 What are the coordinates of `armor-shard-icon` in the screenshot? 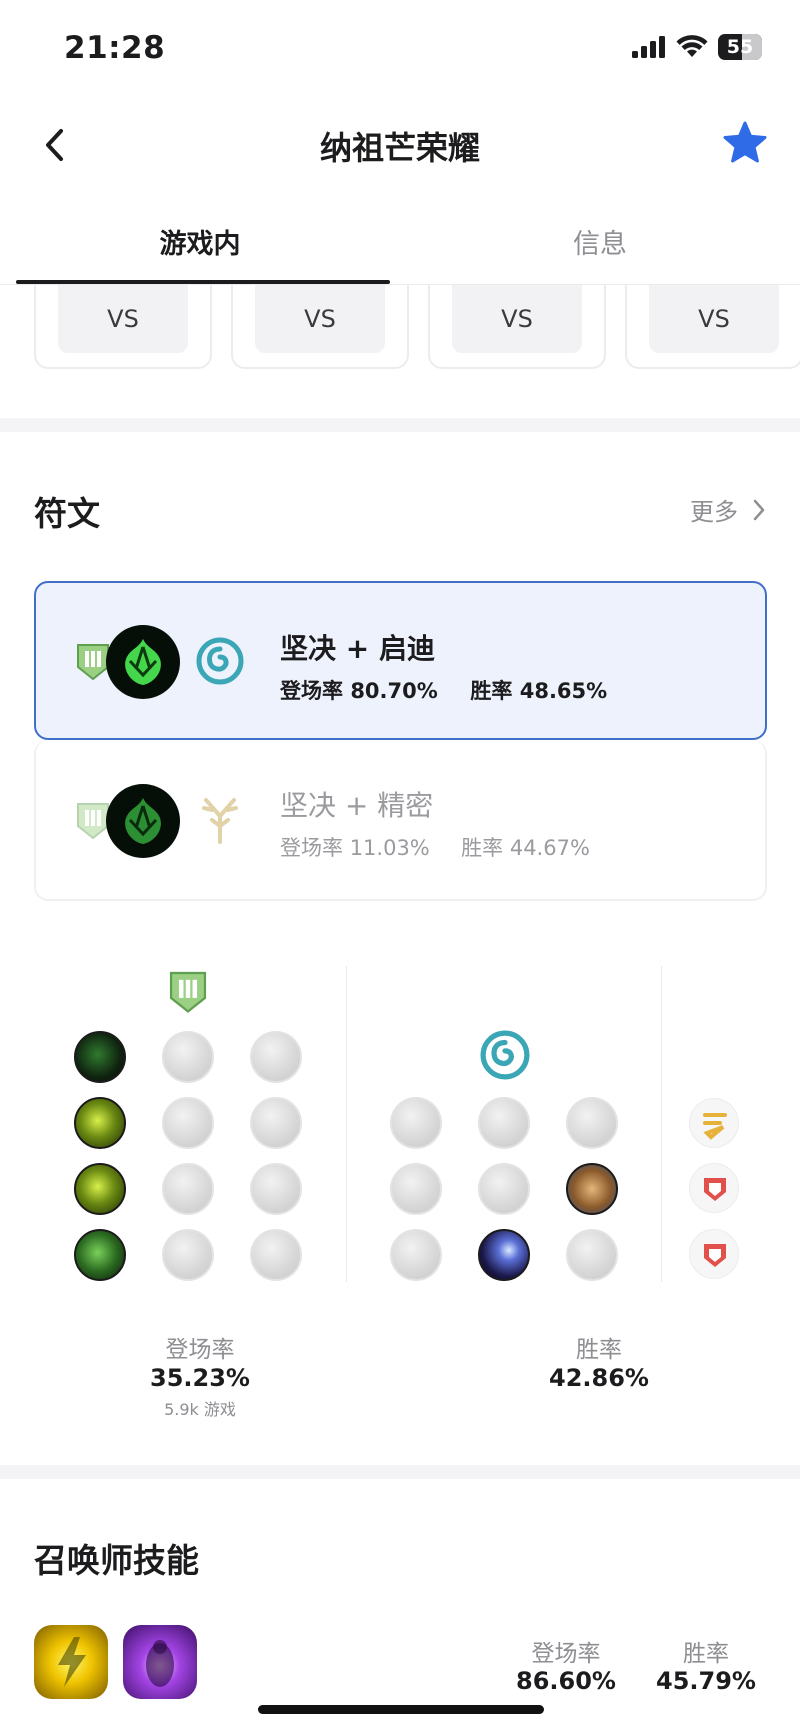 It's located at (714, 1188).